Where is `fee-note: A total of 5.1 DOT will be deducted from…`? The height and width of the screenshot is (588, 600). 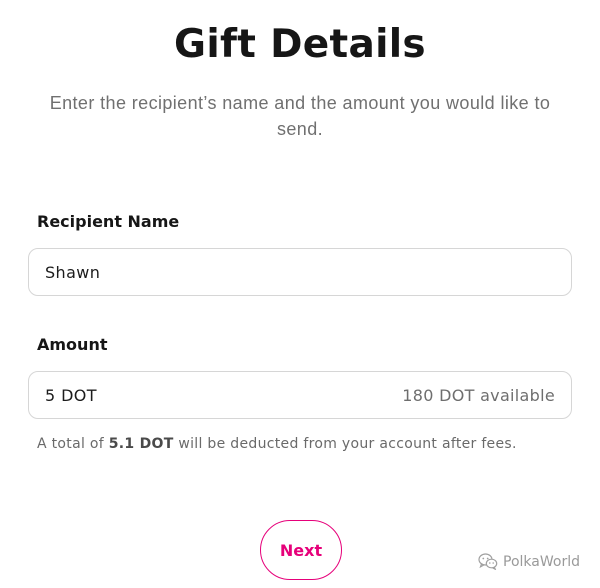
fee-note: A total of 5.1 DOT will be deducted from… is located at coordinates (277, 444).